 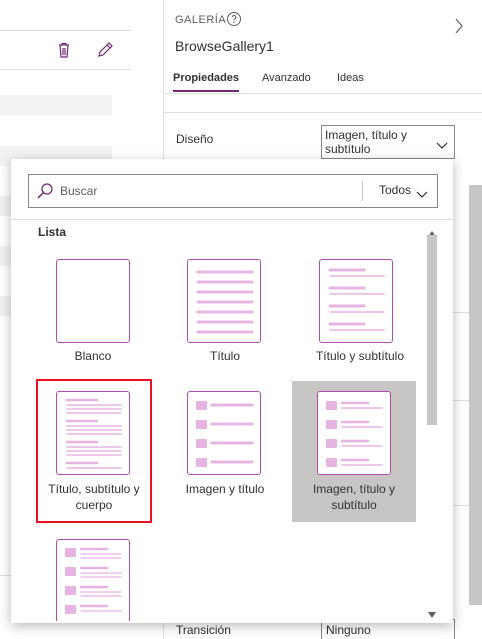 I want to click on layout-option-title-subtitle-body: Título, subtítulo y cuerpo, so click(x=94, y=451).